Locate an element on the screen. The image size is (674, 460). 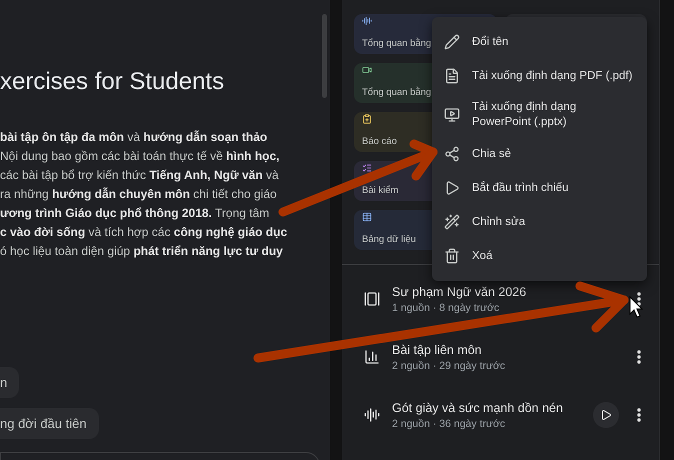
note-item: Sư phạm Ngữ văn 2026 1 nguồn · 8 ngày trước is located at coordinates (500, 299).